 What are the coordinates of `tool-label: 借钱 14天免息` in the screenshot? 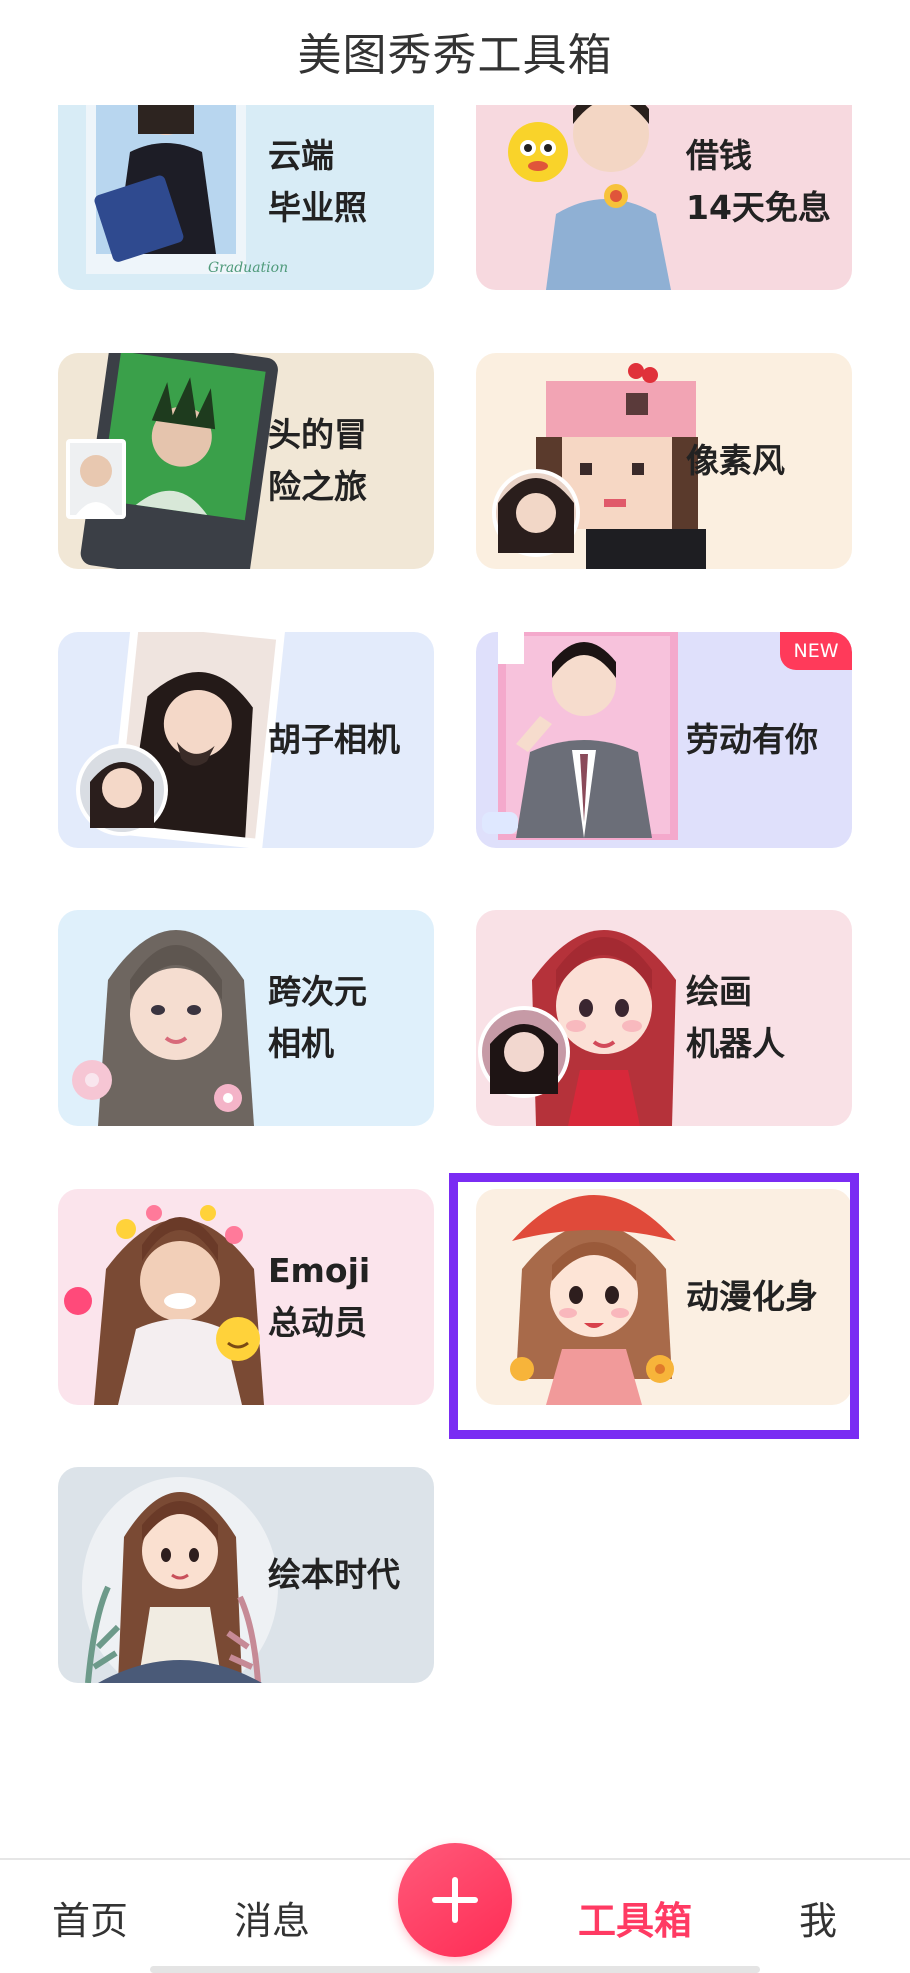 It's located at (758, 181).